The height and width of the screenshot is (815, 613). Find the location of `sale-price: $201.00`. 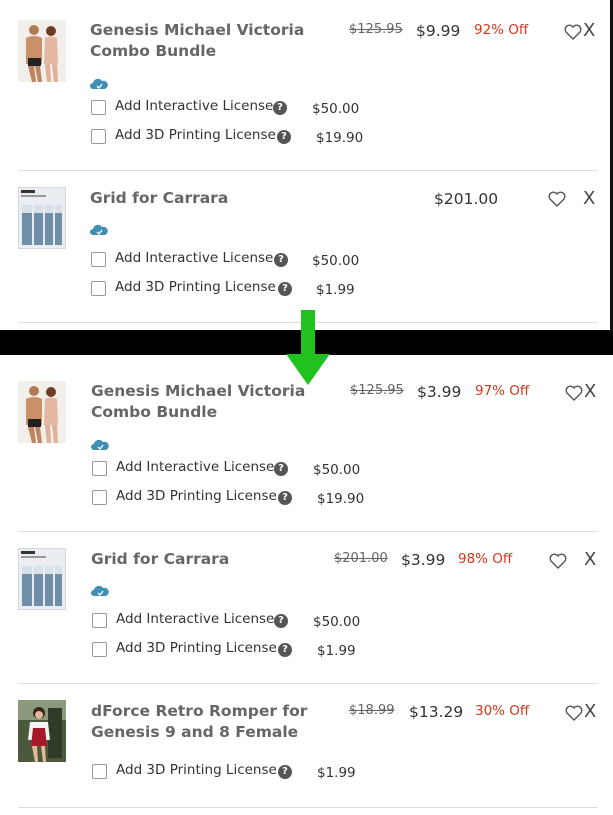

sale-price: $201.00 is located at coordinates (466, 199).